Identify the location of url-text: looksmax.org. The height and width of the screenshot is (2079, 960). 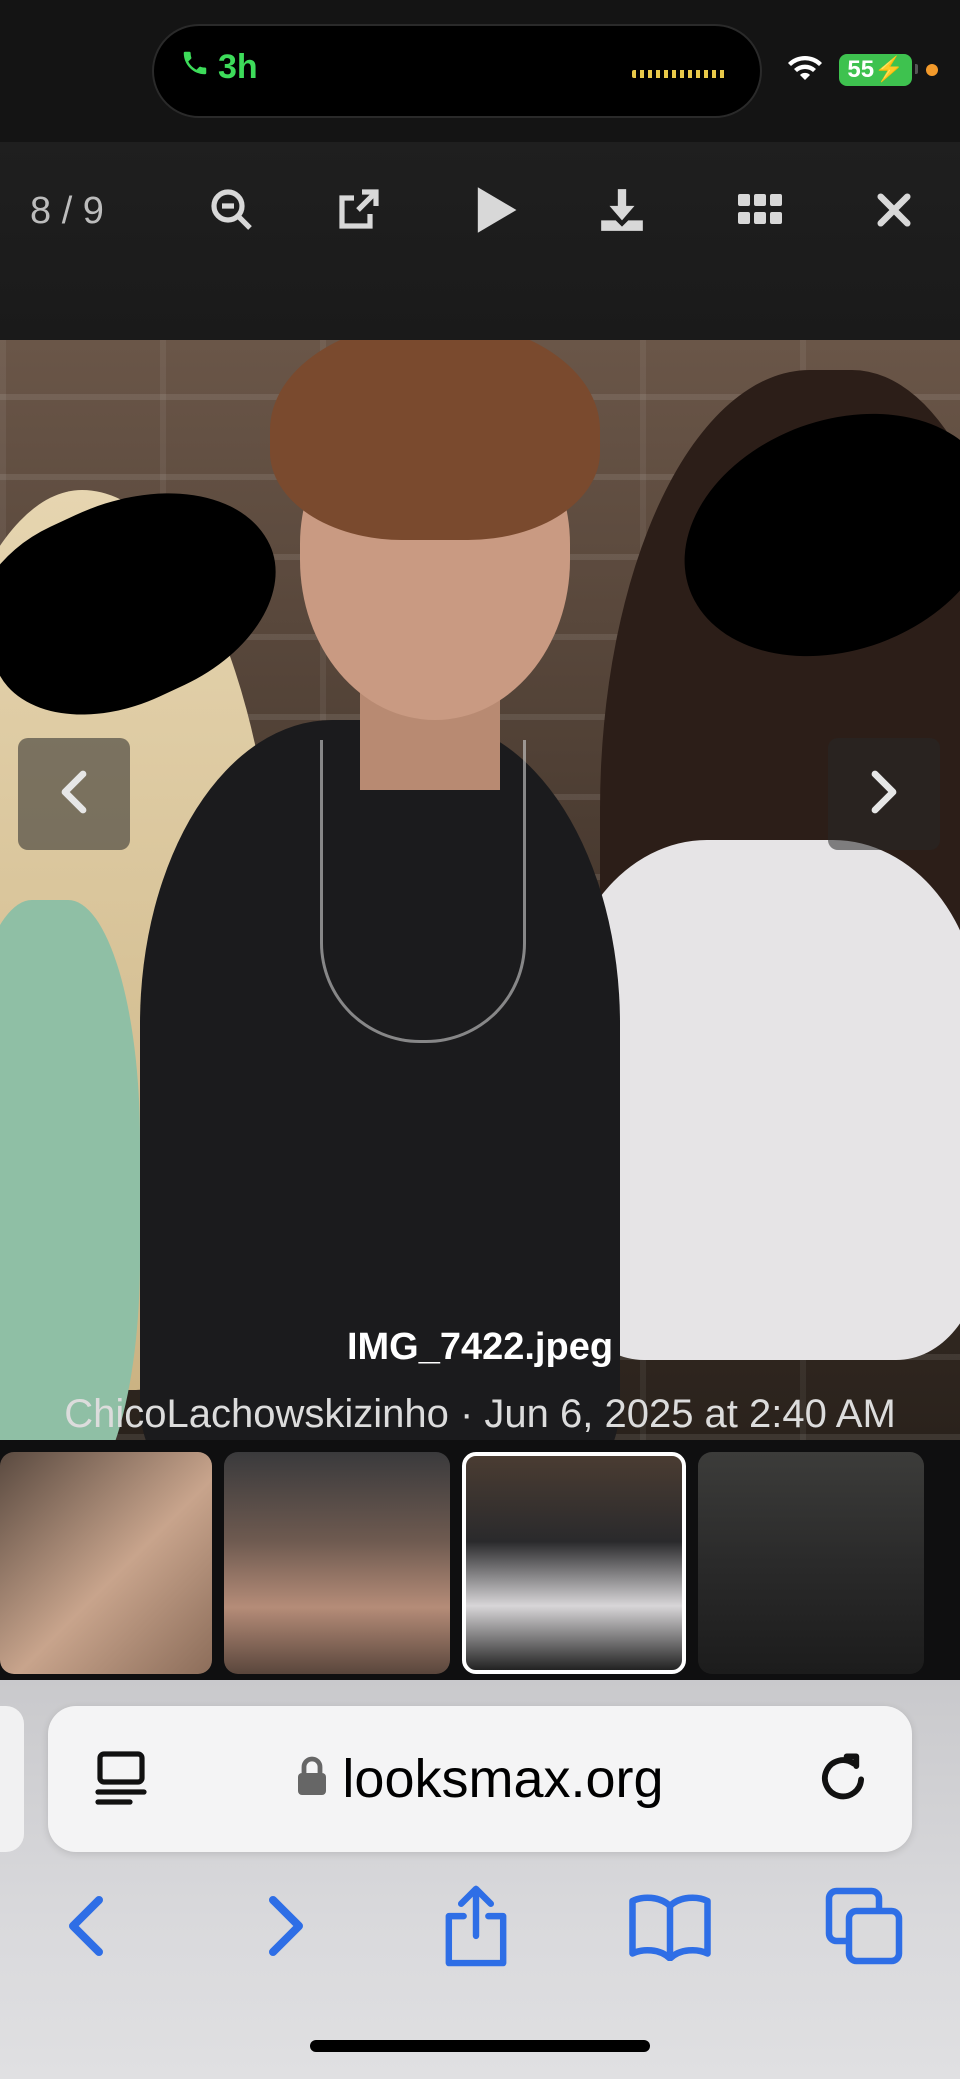
(503, 1779).